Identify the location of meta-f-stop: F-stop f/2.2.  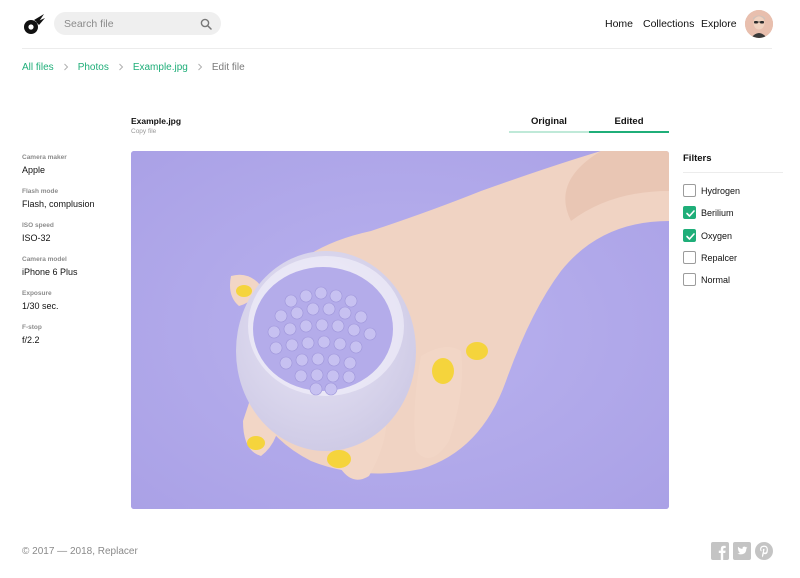
(72, 334).